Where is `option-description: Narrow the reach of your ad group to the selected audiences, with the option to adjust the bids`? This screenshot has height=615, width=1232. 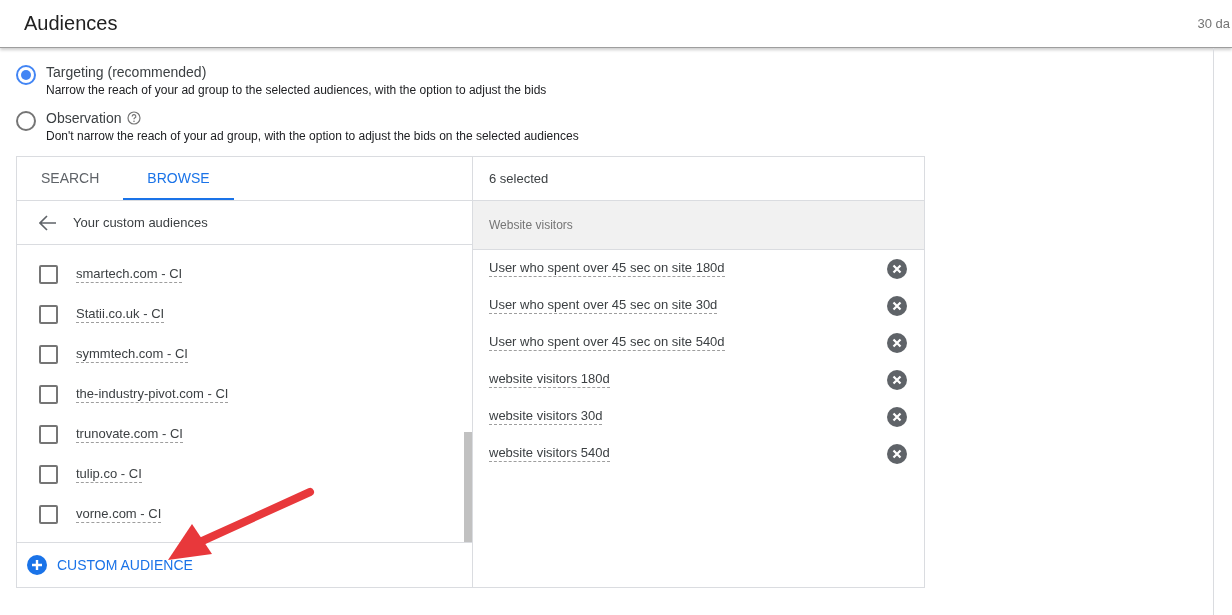
option-description: Narrow the reach of your ad group to the selected audiences, with the option to adjust the bids is located at coordinates (296, 90).